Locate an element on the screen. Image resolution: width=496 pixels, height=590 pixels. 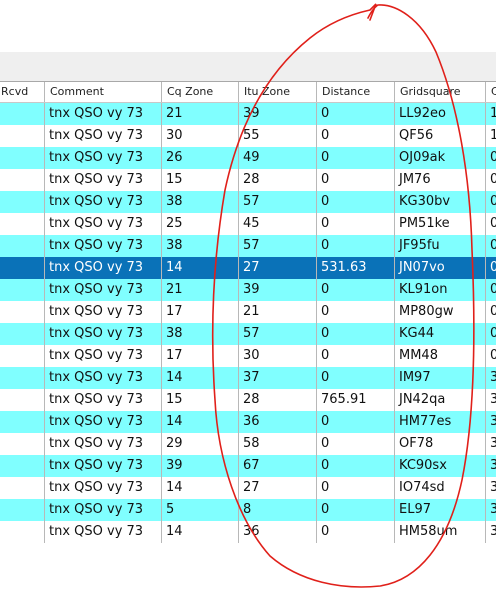
cell-itu-zone: 49 is located at coordinates (278, 158).